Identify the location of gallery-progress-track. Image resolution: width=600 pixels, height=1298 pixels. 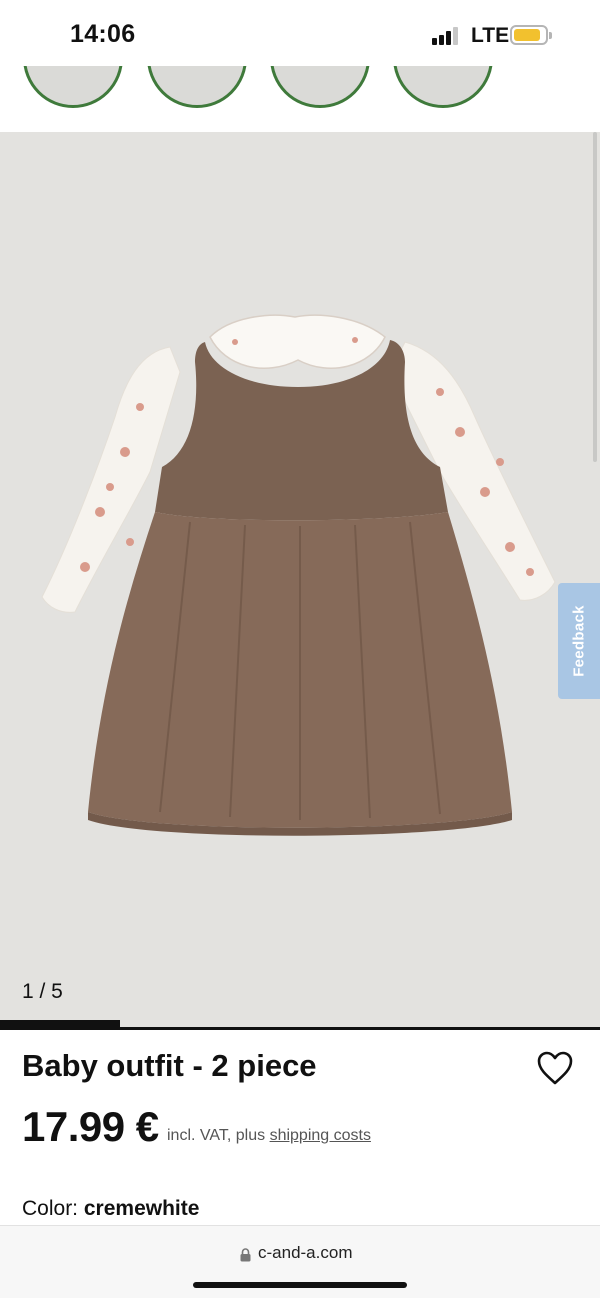
(300, 1028).